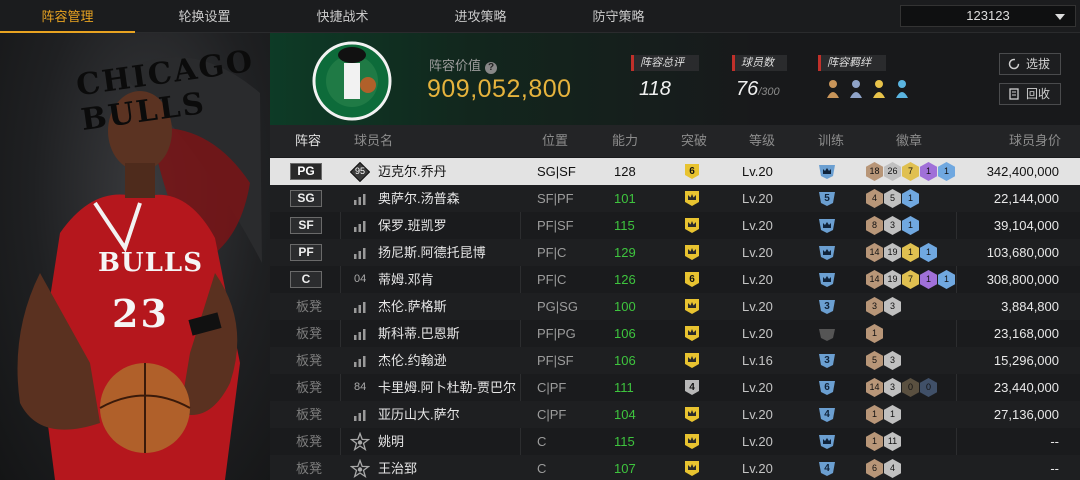  Describe the element at coordinates (675, 279) in the screenshot. I see `table-row: C 04 蒂姆.邓肯 PF|C 126 6 Lv.20 14 19 7 1 1 308,800,000` at that location.